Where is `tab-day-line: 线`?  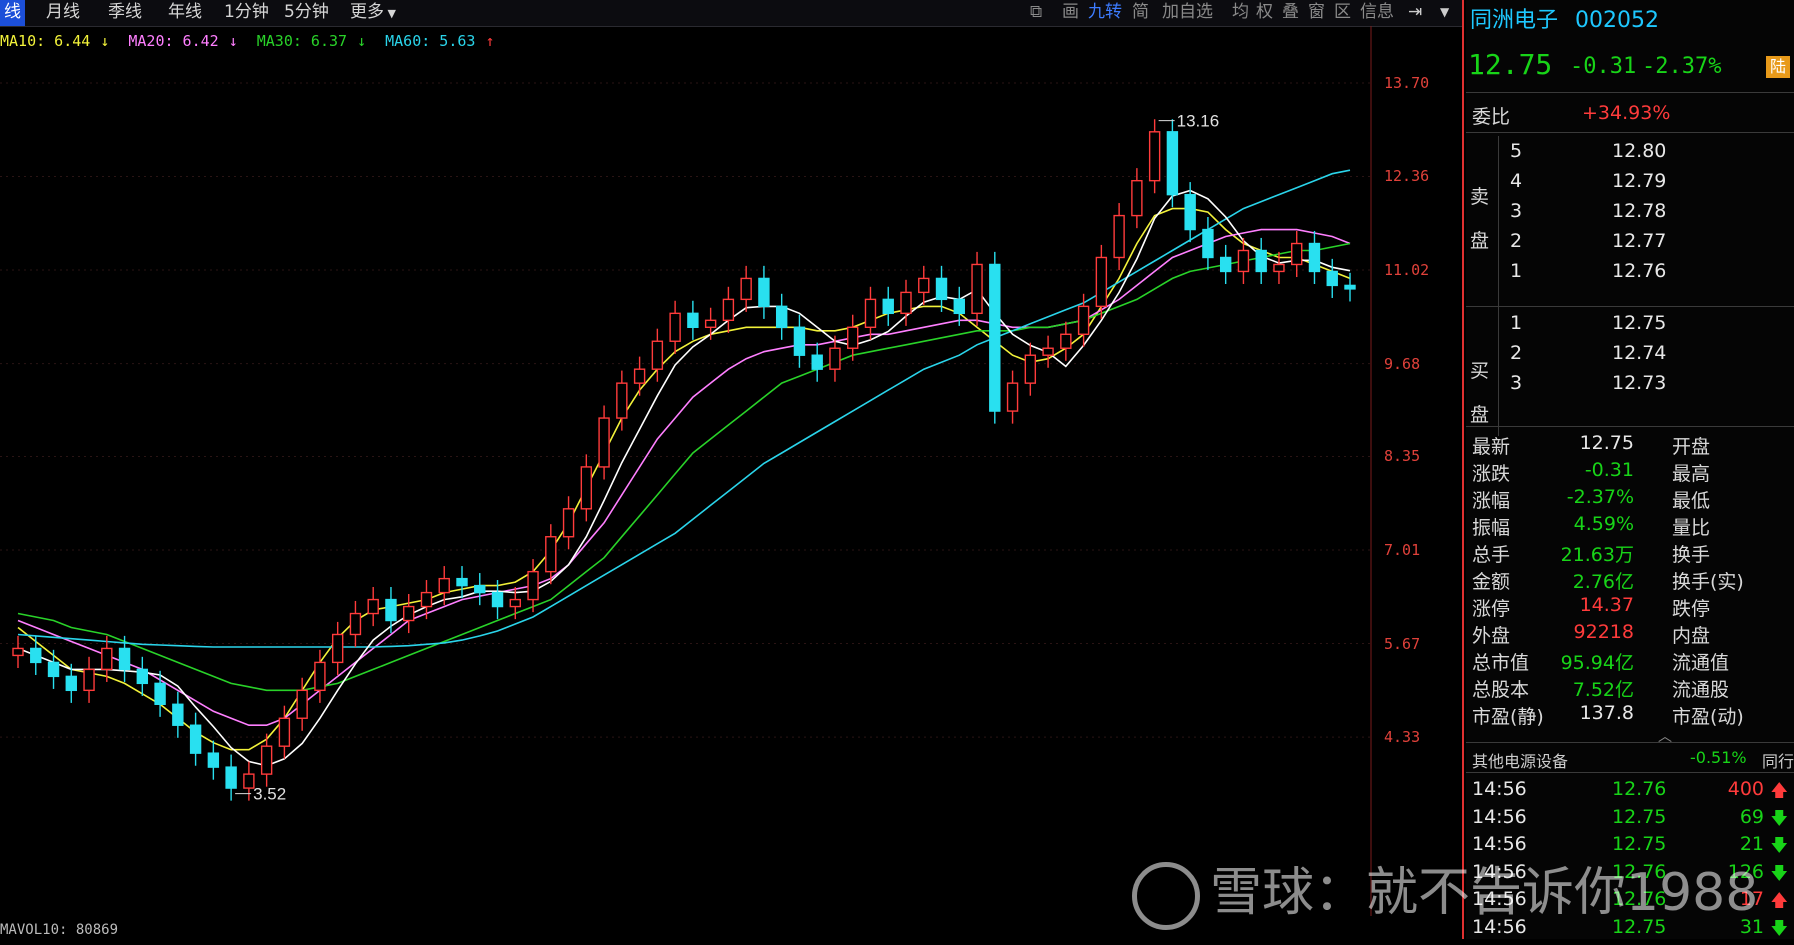 tab-day-line: 线 is located at coordinates (12, 13).